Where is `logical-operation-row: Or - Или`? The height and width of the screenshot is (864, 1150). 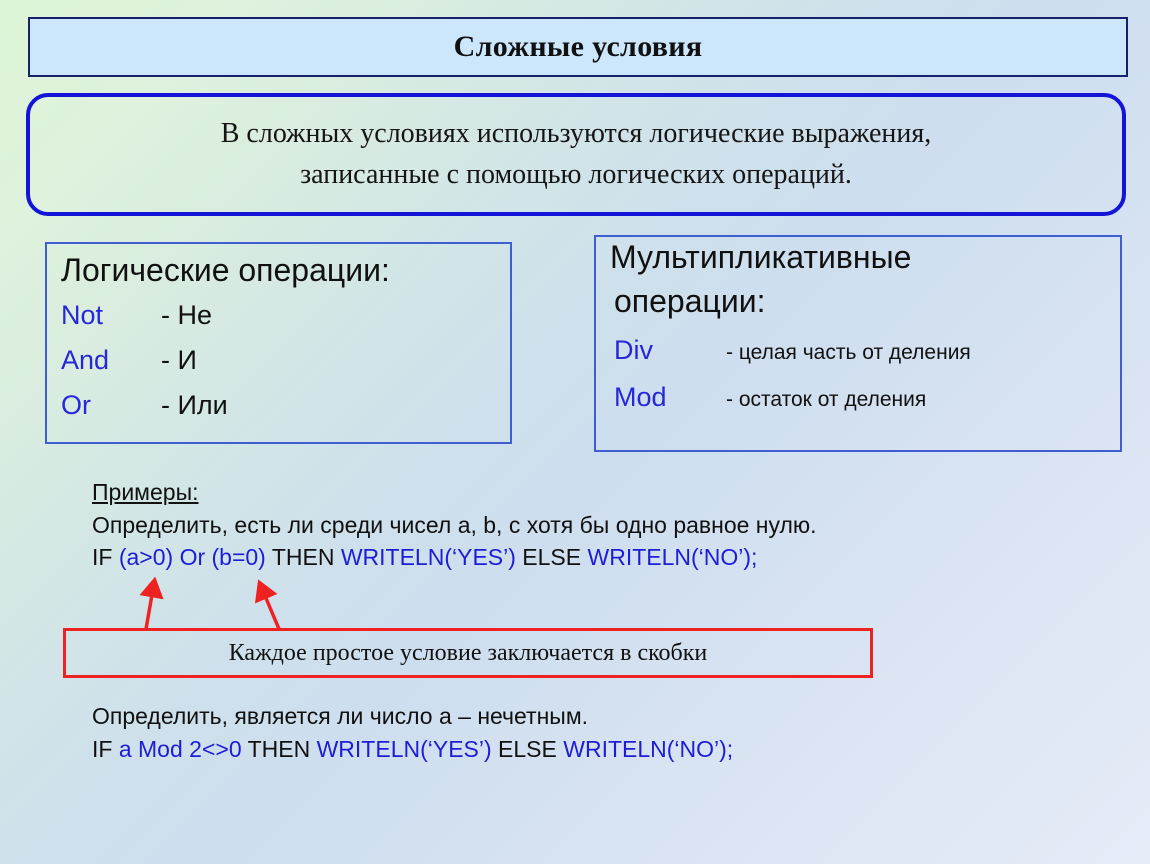
logical-operation-row: Or - Или is located at coordinates (144, 405).